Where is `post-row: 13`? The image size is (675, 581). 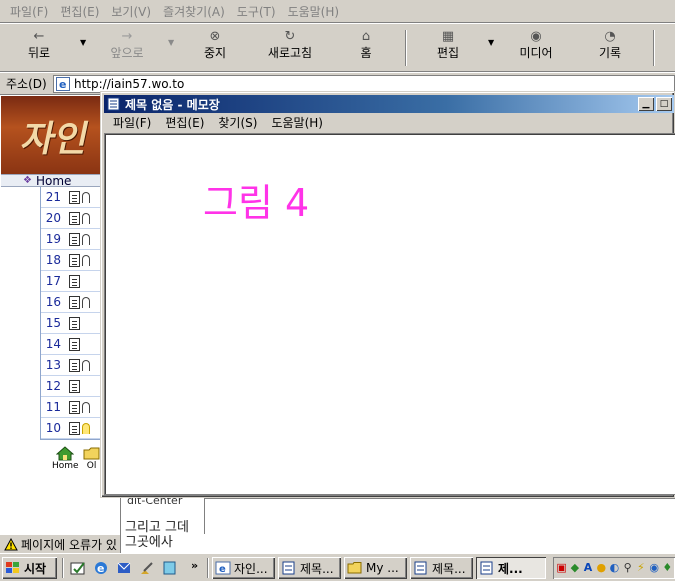 post-row: 13 is located at coordinates (73, 365).